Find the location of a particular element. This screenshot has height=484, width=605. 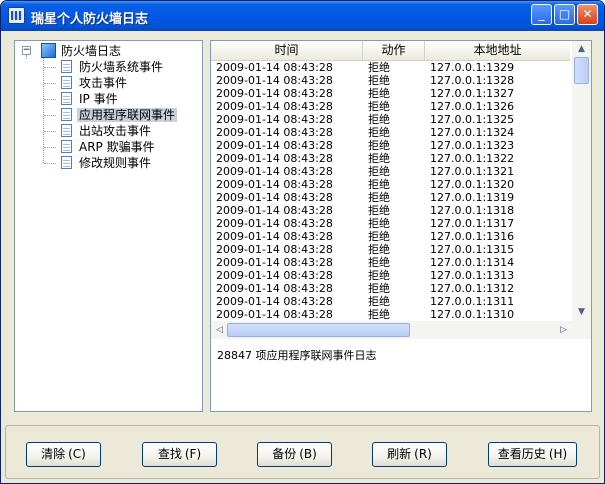

table-row: 2009-01-14 08:43:28 拒绝 127.0.0.1:1317 is located at coordinates (390, 223).